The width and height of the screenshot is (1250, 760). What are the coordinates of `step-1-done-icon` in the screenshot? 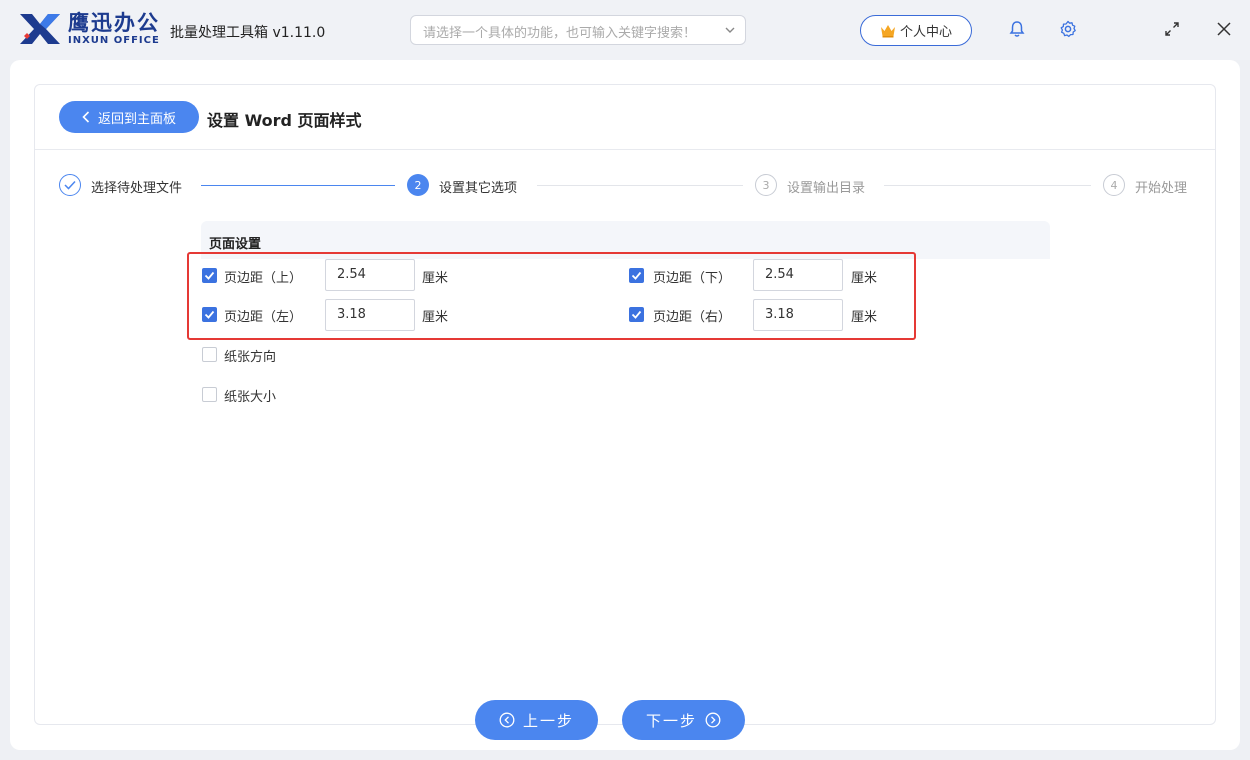 It's located at (70, 185).